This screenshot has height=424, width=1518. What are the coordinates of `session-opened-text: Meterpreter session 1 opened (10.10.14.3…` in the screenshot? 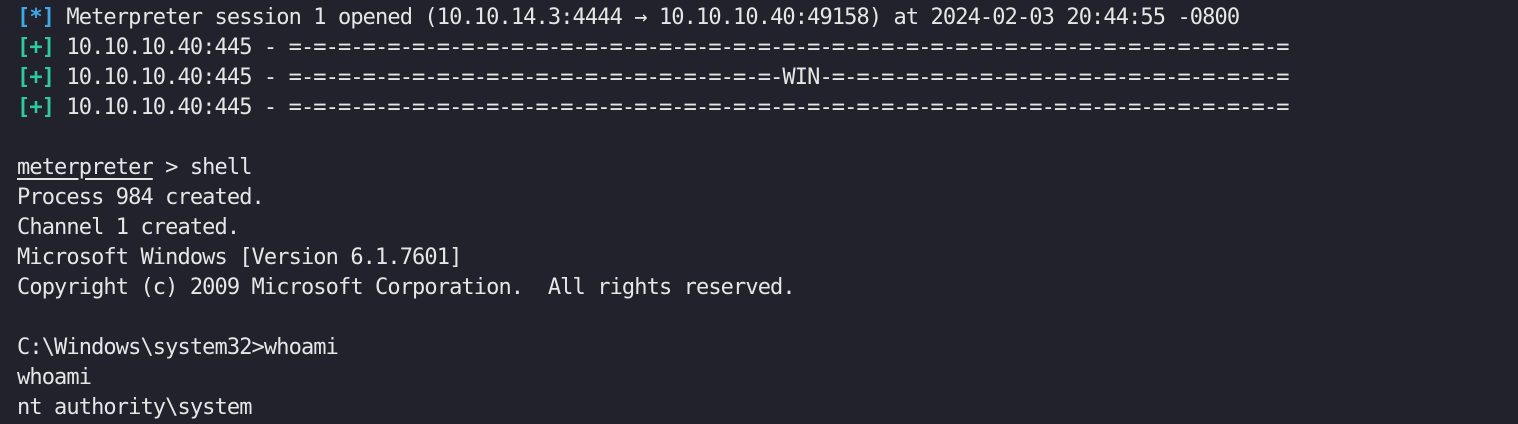 It's located at (647, 17).